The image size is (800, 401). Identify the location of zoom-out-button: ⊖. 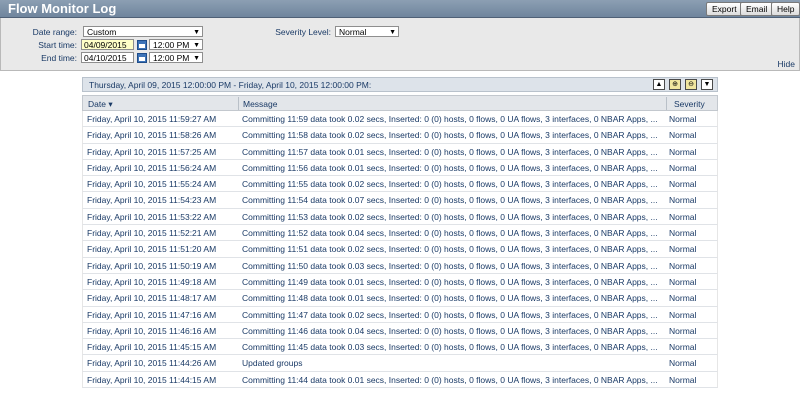
(691, 84).